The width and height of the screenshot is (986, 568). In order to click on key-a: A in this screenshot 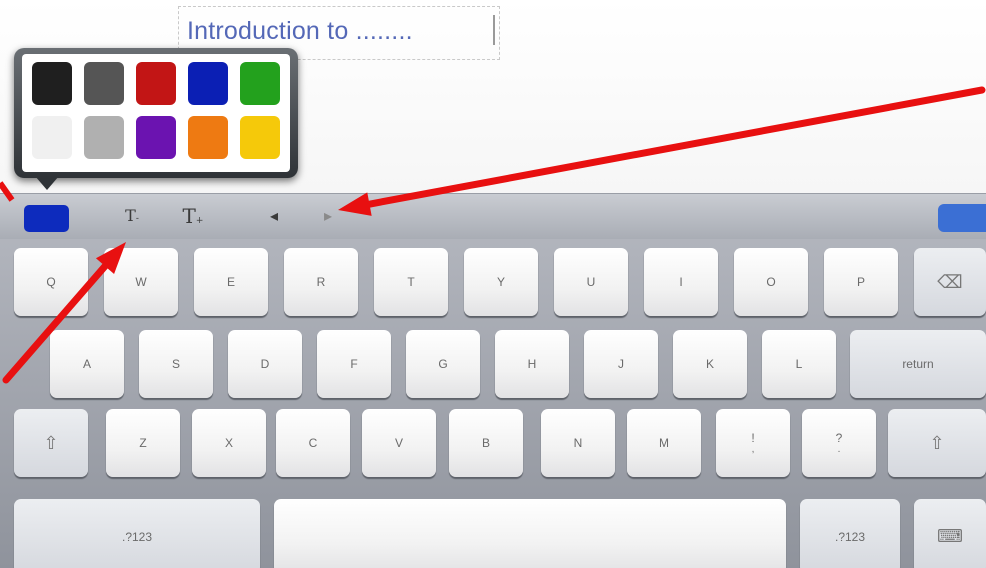, I will do `click(87, 364)`.